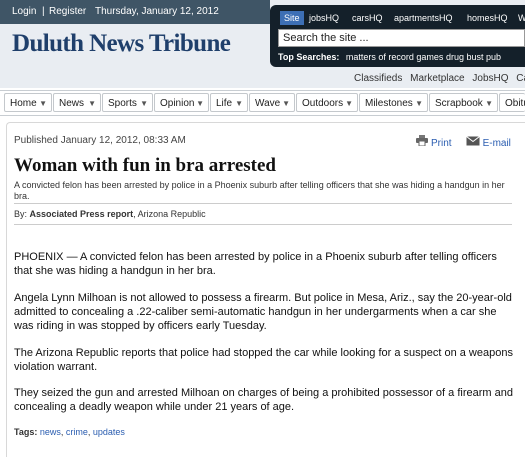  What do you see at coordinates (323, 103) in the screenshot?
I see `nav-label: Outdoors` at bounding box center [323, 103].